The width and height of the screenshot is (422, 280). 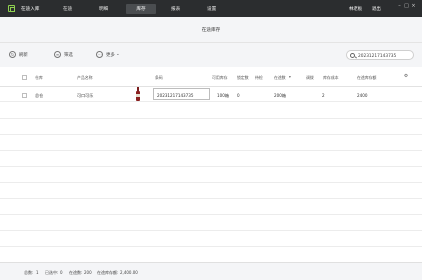 What do you see at coordinates (99, 54) in the screenshot?
I see `more-icon: ⋯` at bounding box center [99, 54].